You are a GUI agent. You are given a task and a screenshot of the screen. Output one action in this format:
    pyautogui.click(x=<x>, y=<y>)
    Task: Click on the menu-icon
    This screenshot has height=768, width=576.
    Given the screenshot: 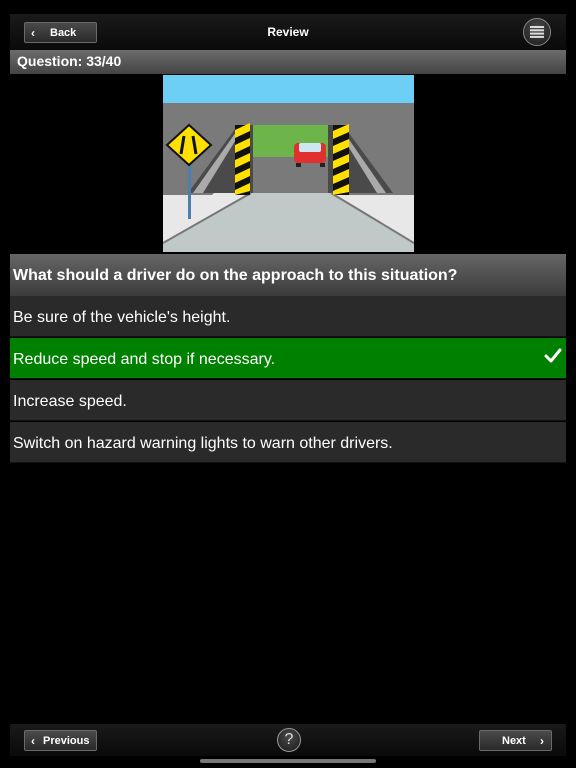 What is the action you would take?
    pyautogui.click(x=537, y=32)
    